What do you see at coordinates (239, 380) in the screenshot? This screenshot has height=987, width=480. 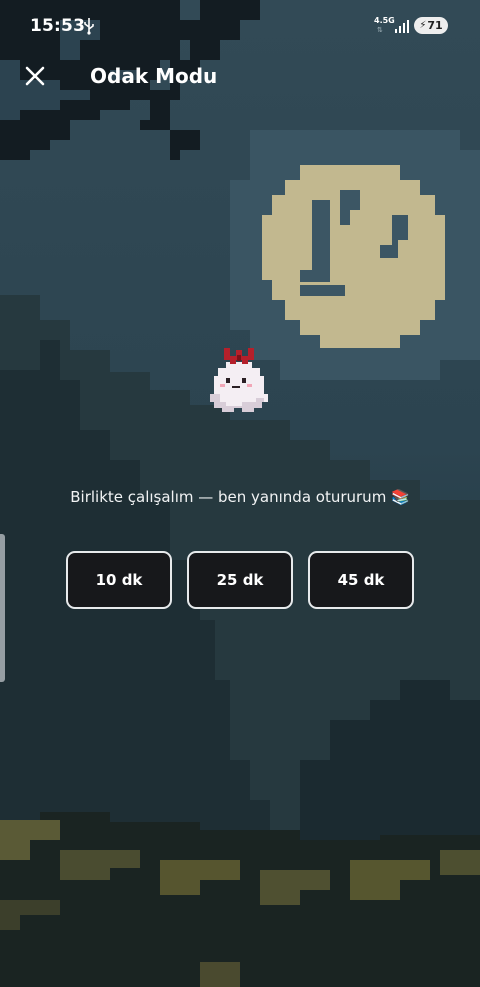 I see `ghost-with-bow-icon` at bounding box center [239, 380].